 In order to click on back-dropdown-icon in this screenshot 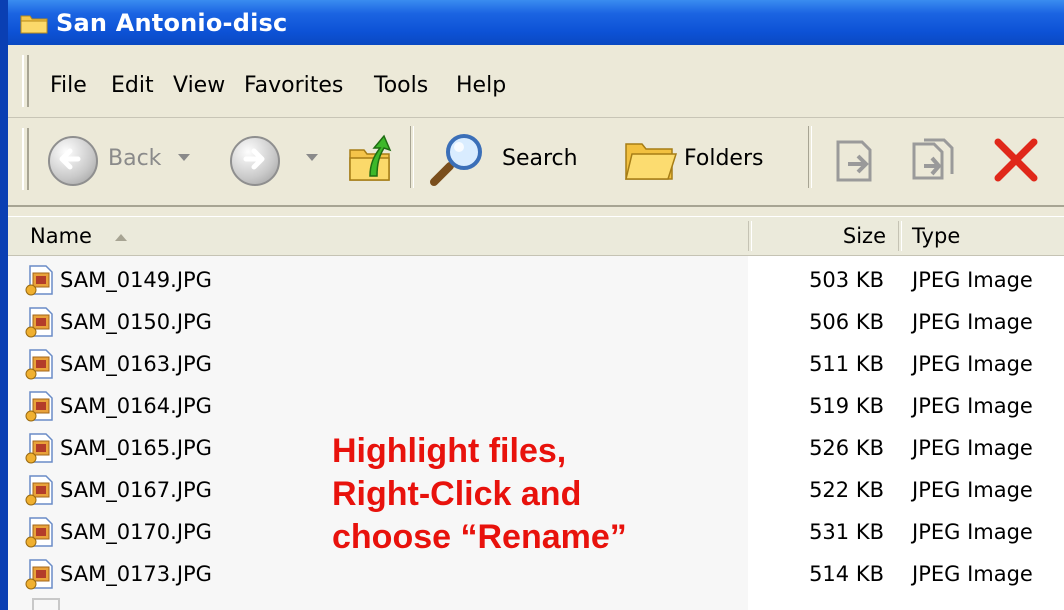, I will do `click(184, 157)`.